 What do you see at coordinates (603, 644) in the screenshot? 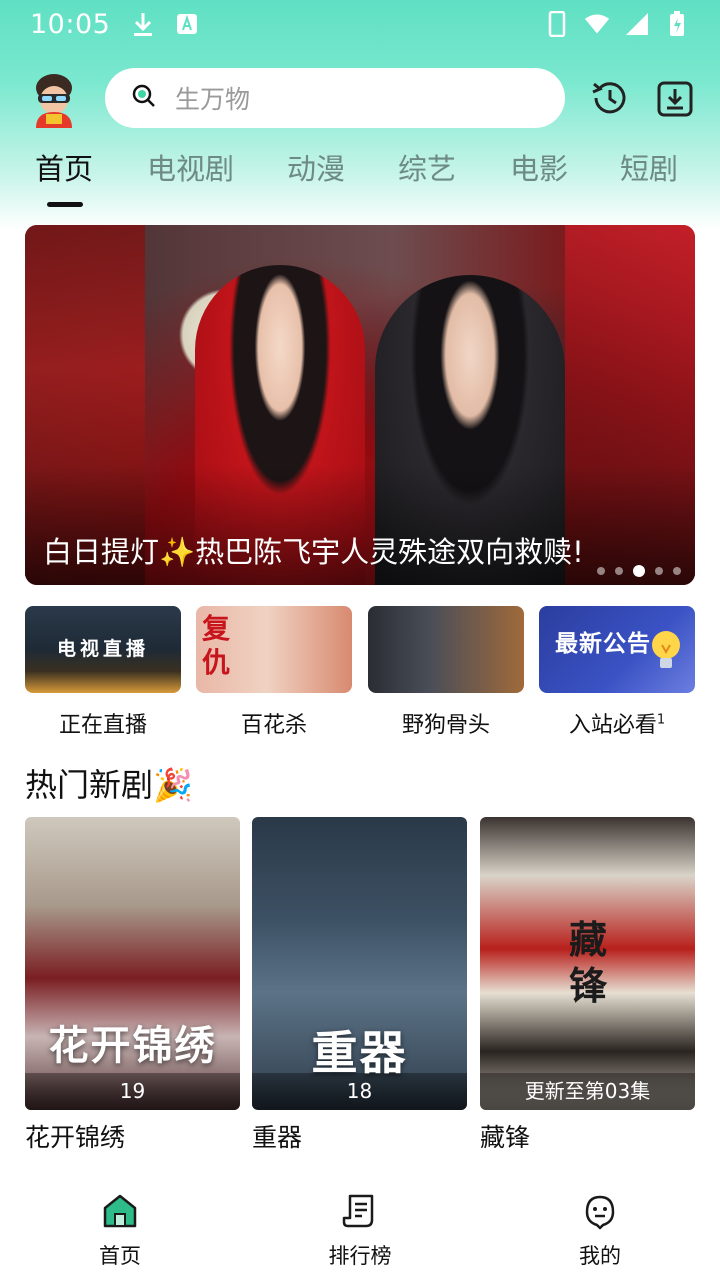
I see `thumb-text: 最新公告` at bounding box center [603, 644].